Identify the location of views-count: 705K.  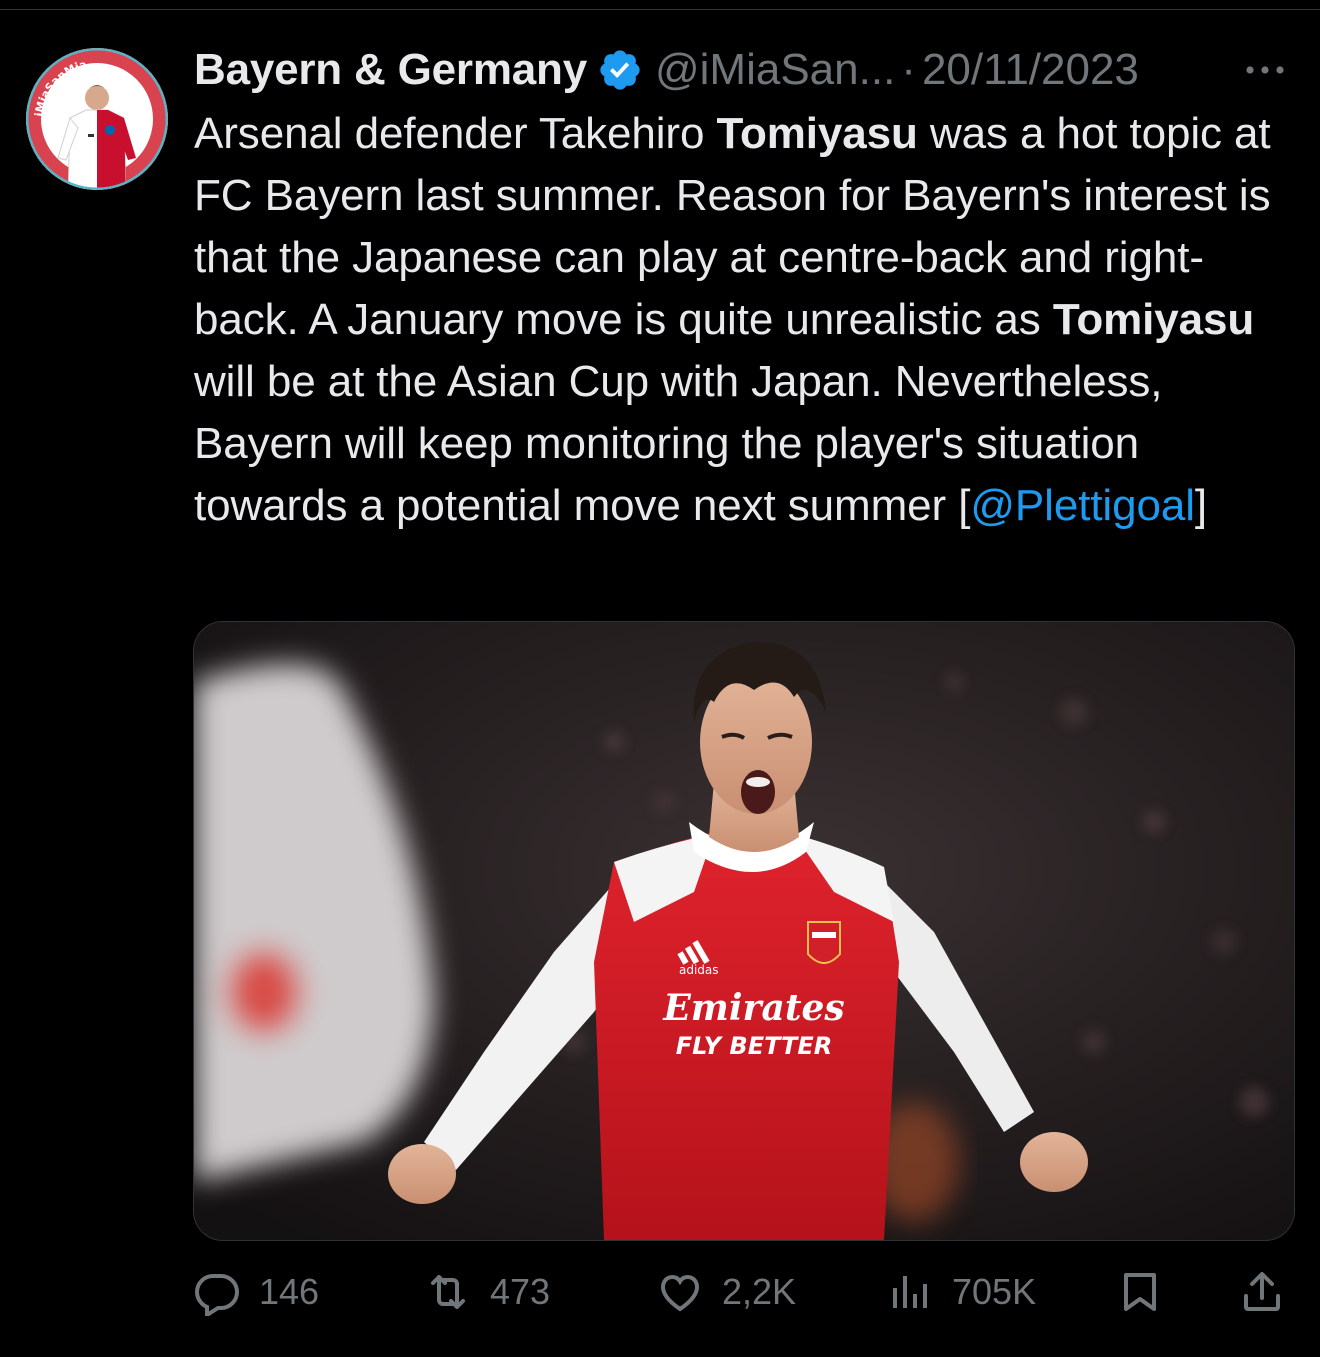
(994, 1291).